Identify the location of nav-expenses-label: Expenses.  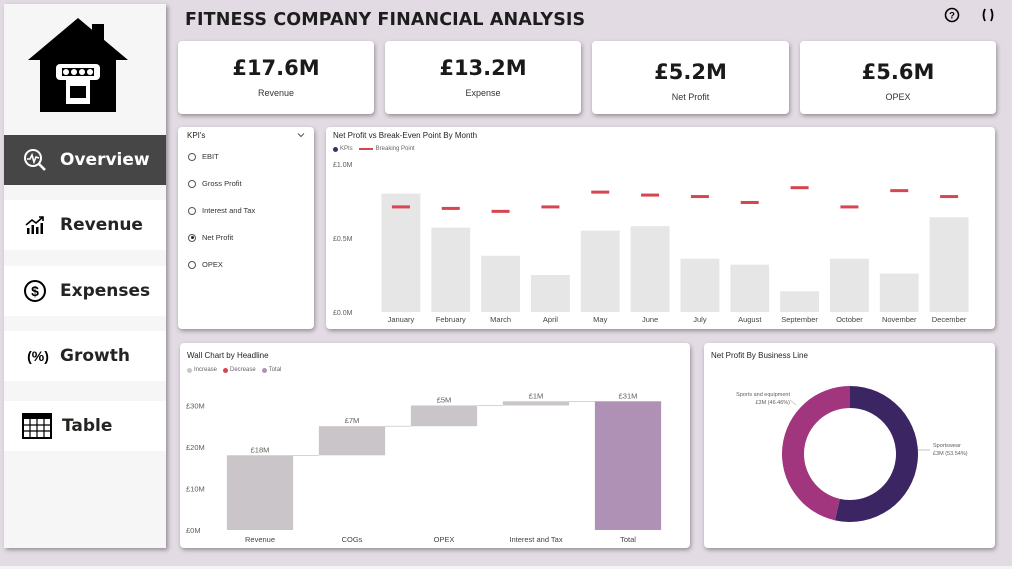
(105, 291).